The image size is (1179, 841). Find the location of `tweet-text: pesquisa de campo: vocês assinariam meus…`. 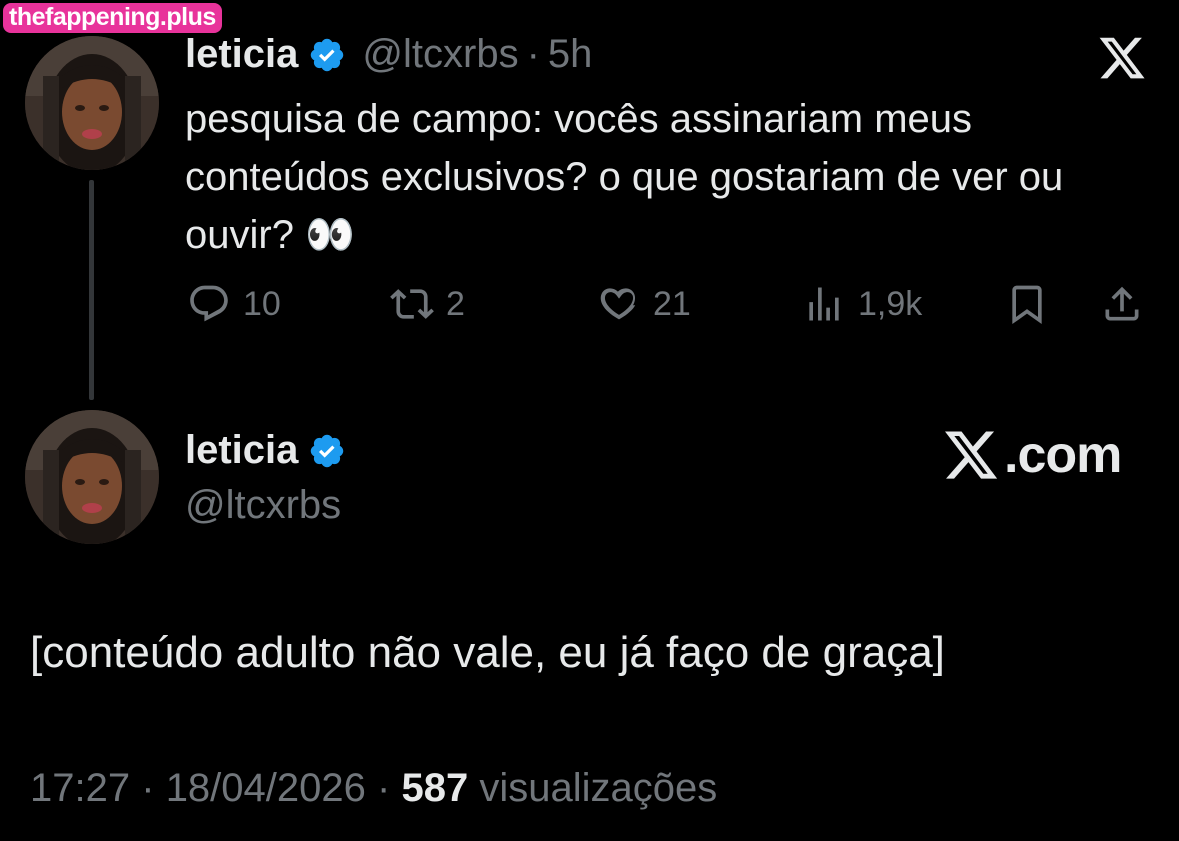

tweet-text: pesquisa de campo: vocês assinariam meus… is located at coordinates (624, 177).